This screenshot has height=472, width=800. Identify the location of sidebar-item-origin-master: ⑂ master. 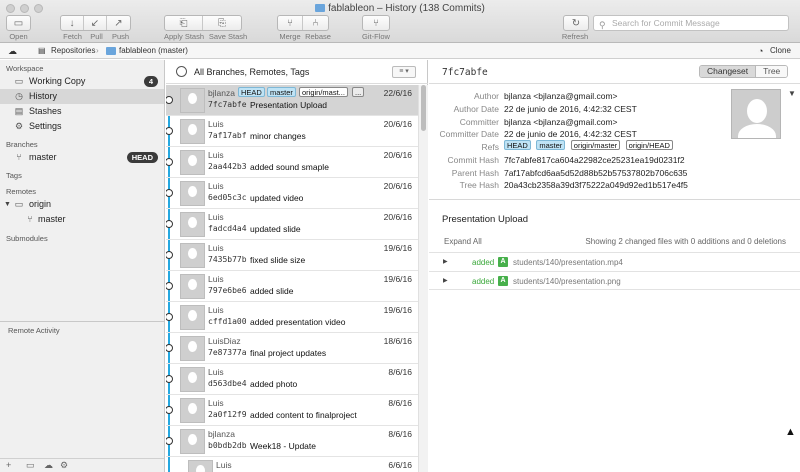
(82, 219).